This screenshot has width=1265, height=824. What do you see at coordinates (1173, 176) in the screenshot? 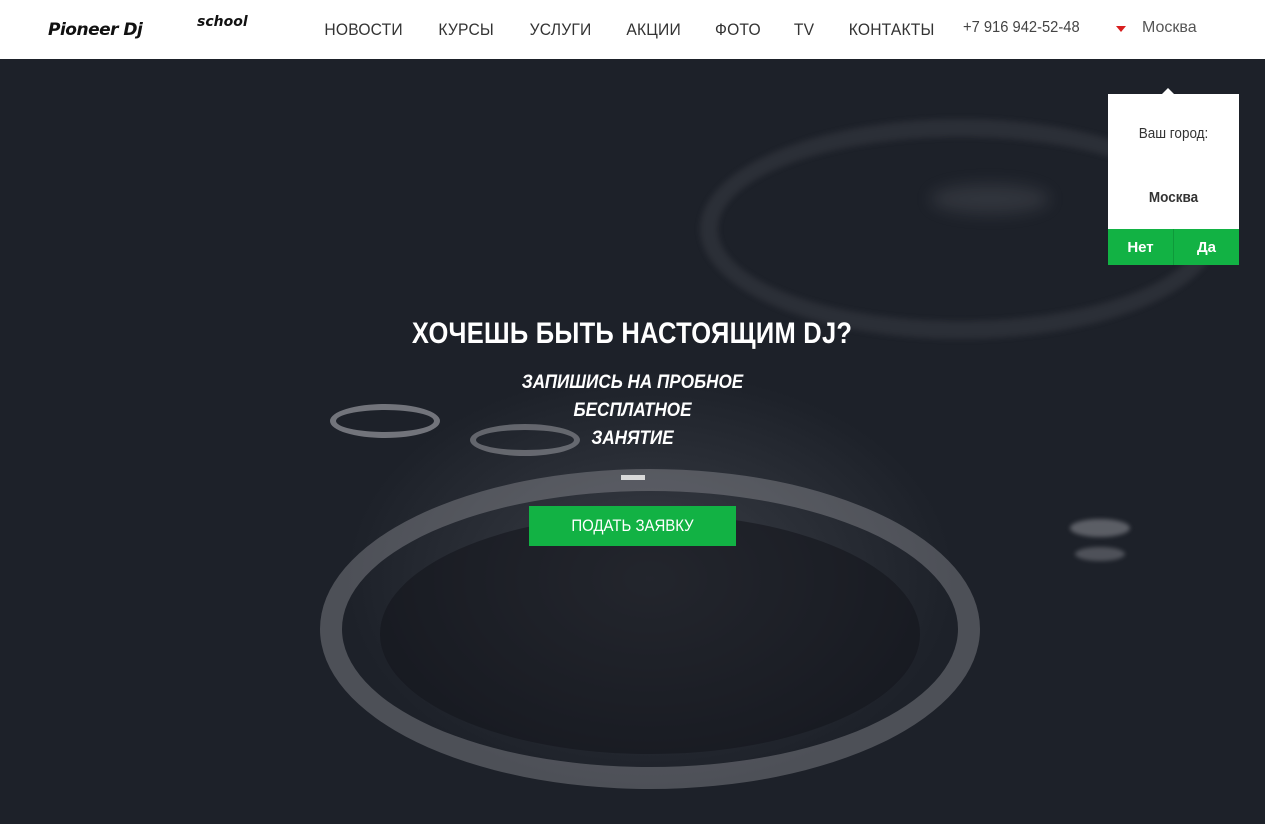
I see `city-confirm-popup: Ваш город: Москва Нет Да` at bounding box center [1173, 176].